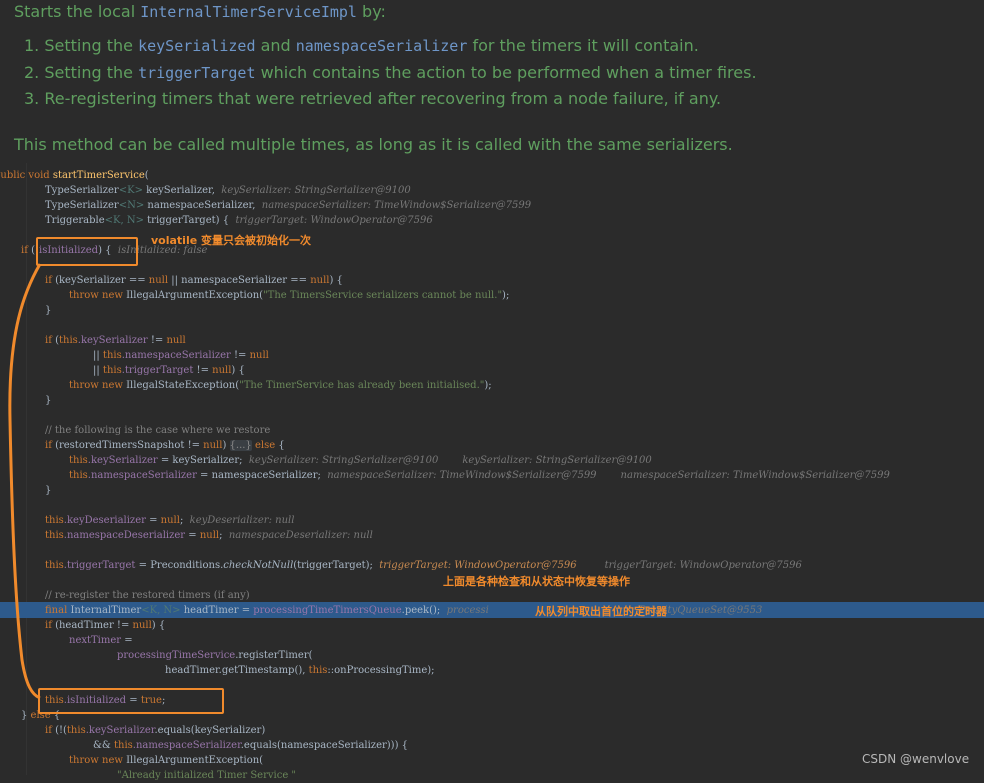 This screenshot has height=783, width=984. I want to click on code-line: nextTimer =, so click(101, 640).